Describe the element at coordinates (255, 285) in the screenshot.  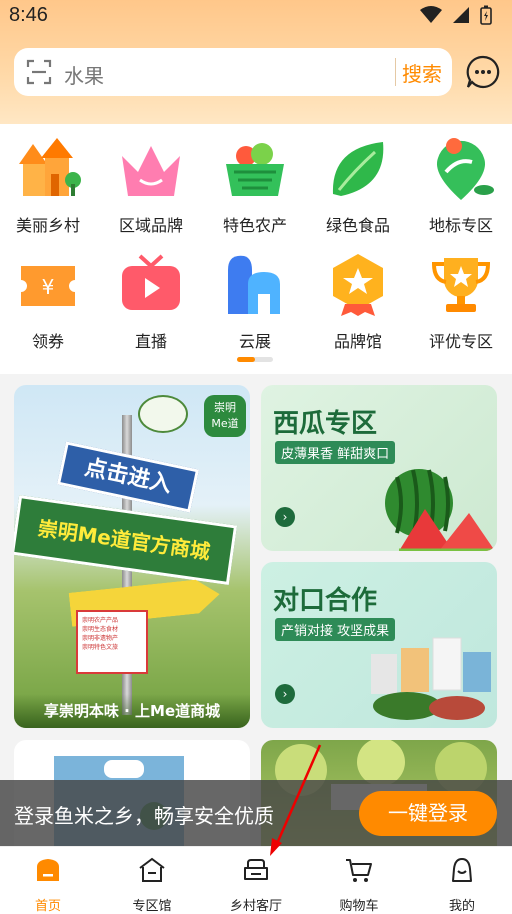
I see `cloud-exhibition-icon` at that location.